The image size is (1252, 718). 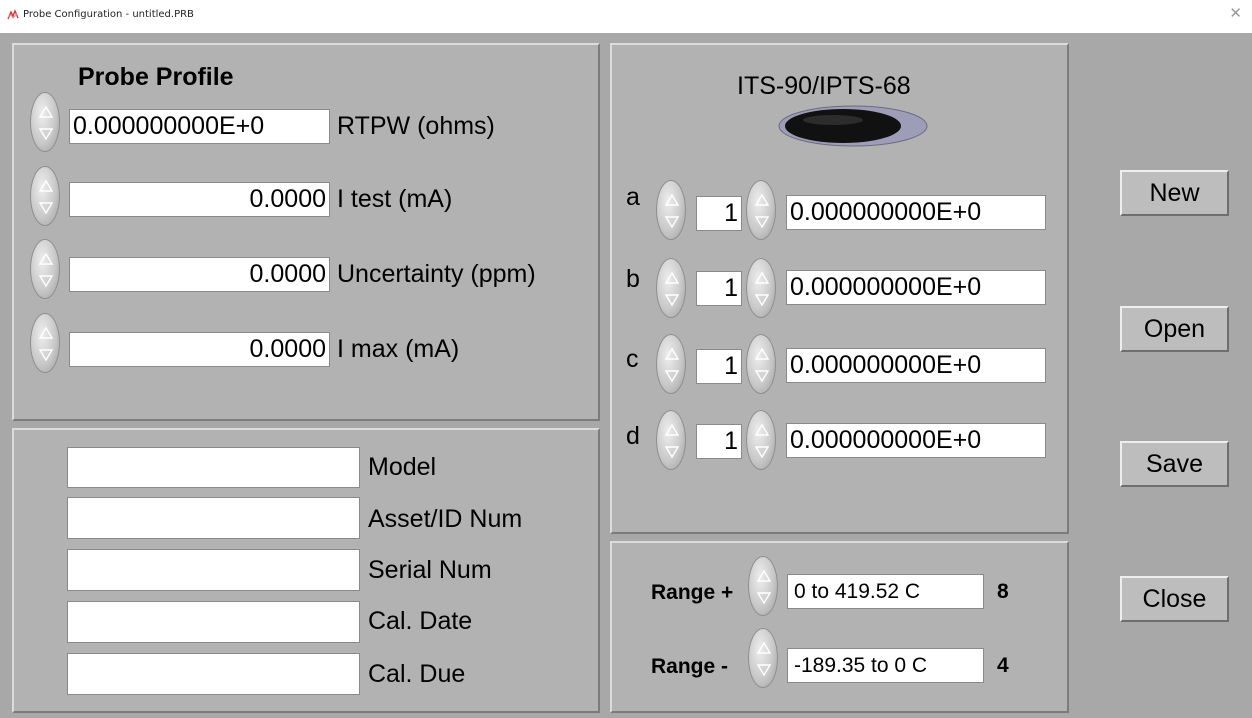 I want to click on i-max-label: I max (mA), so click(x=398, y=349).